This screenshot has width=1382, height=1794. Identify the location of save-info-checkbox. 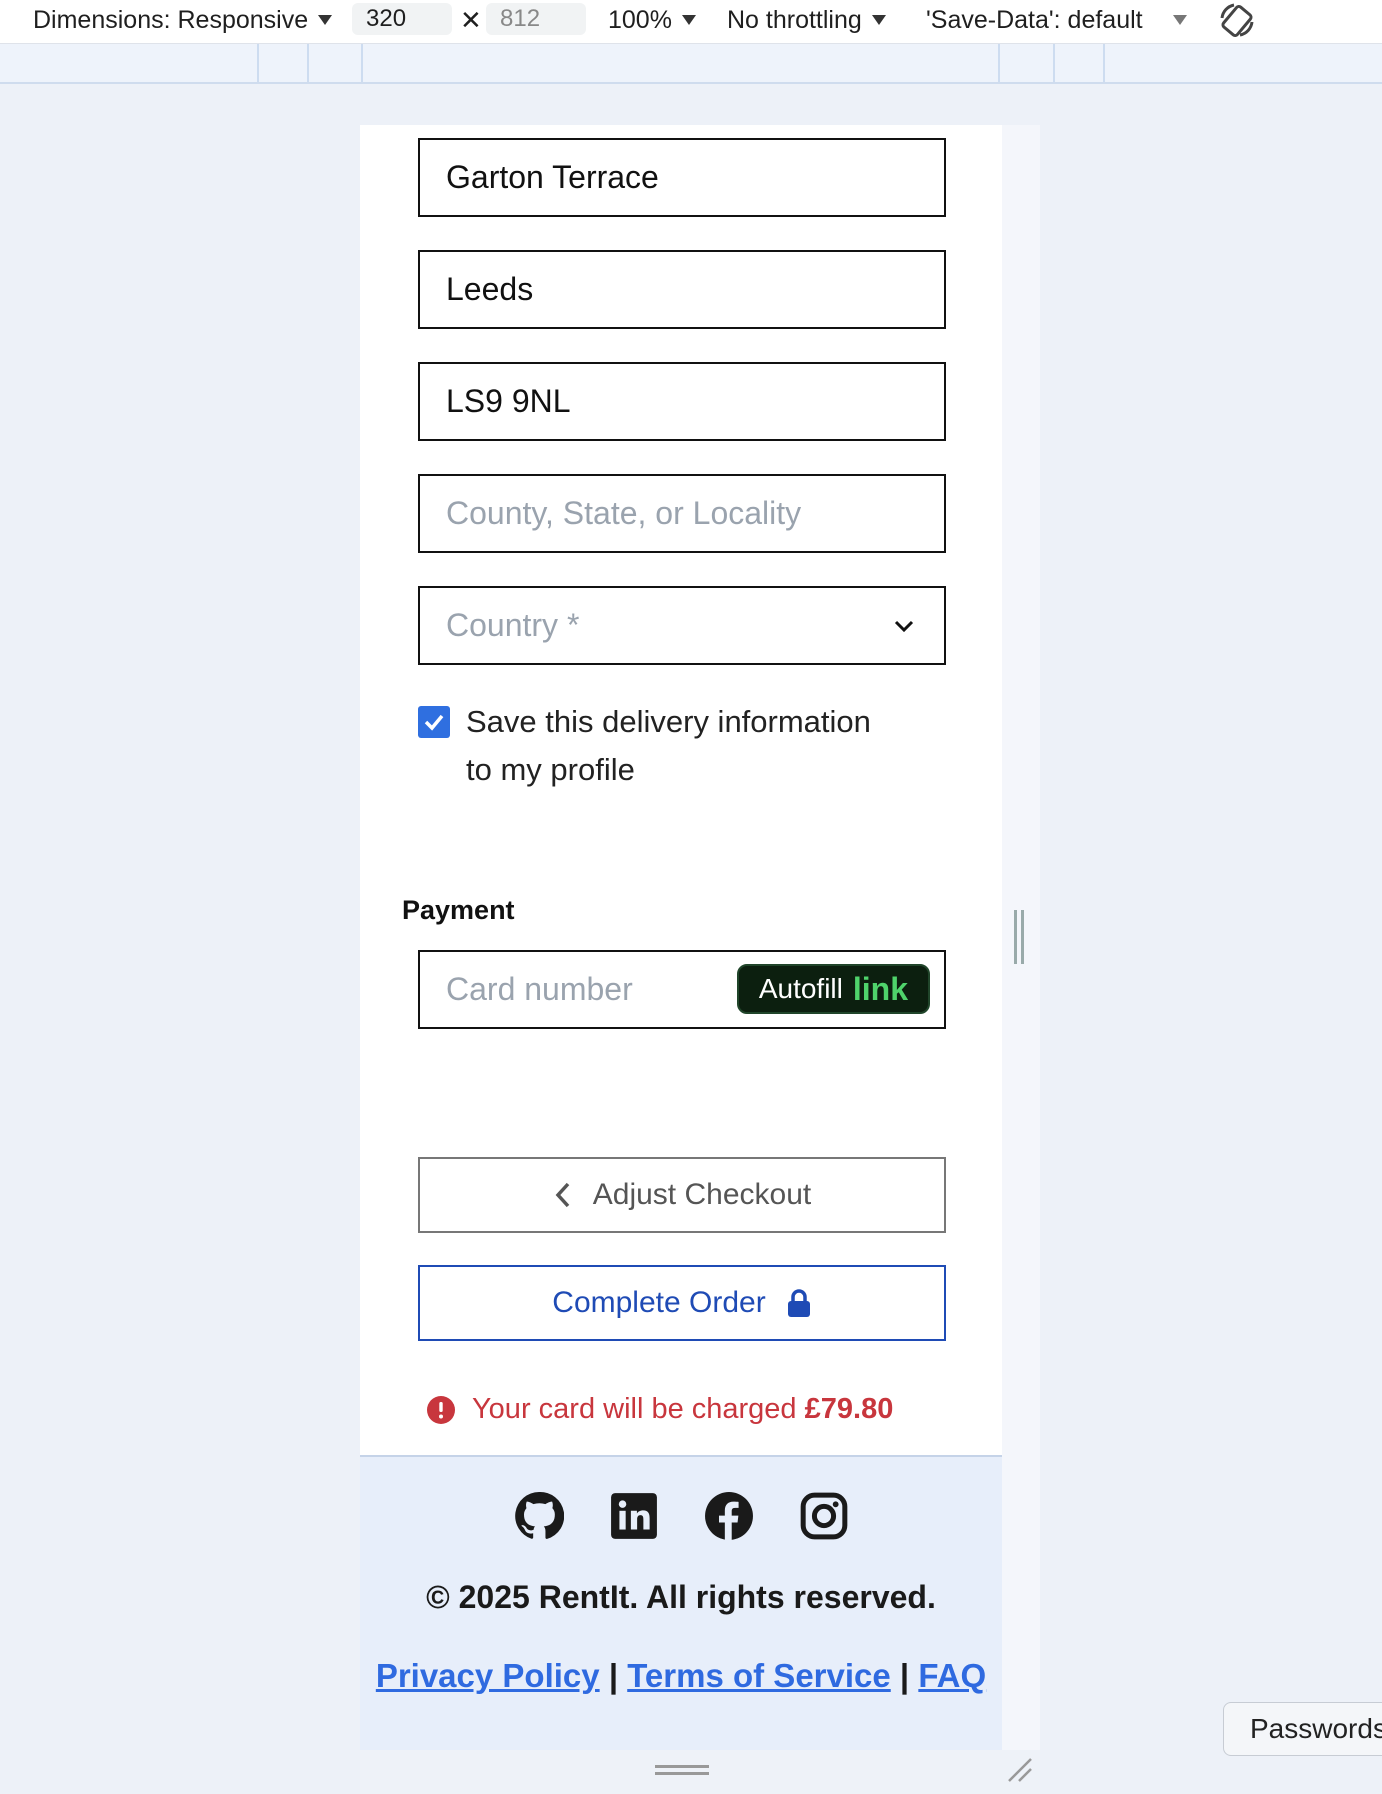
(434, 722).